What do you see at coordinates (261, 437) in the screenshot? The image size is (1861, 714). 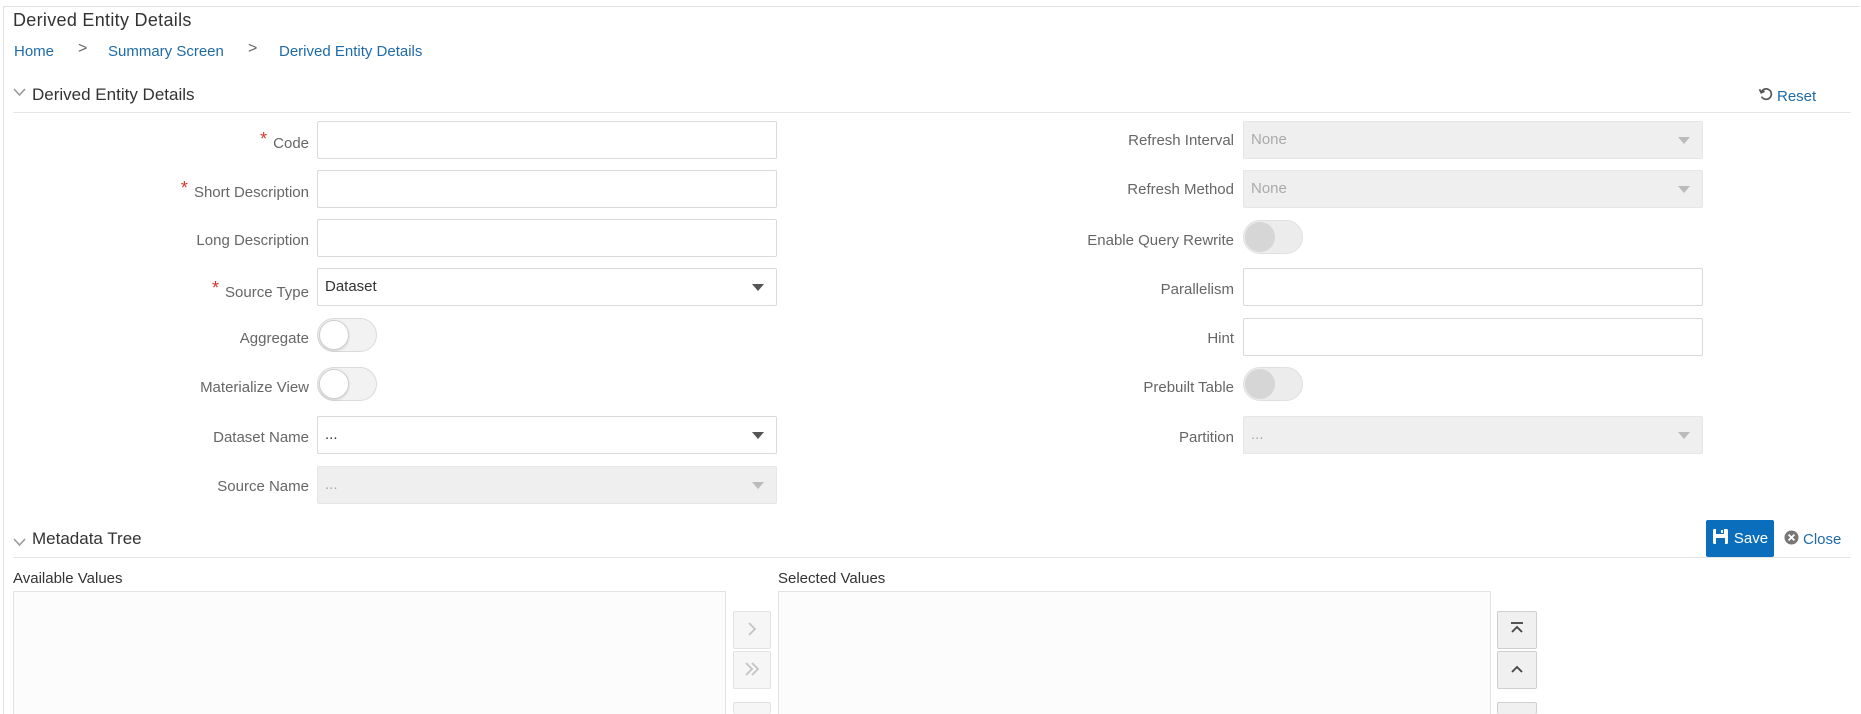 I see `dataset-name-label: Dataset Name` at bounding box center [261, 437].